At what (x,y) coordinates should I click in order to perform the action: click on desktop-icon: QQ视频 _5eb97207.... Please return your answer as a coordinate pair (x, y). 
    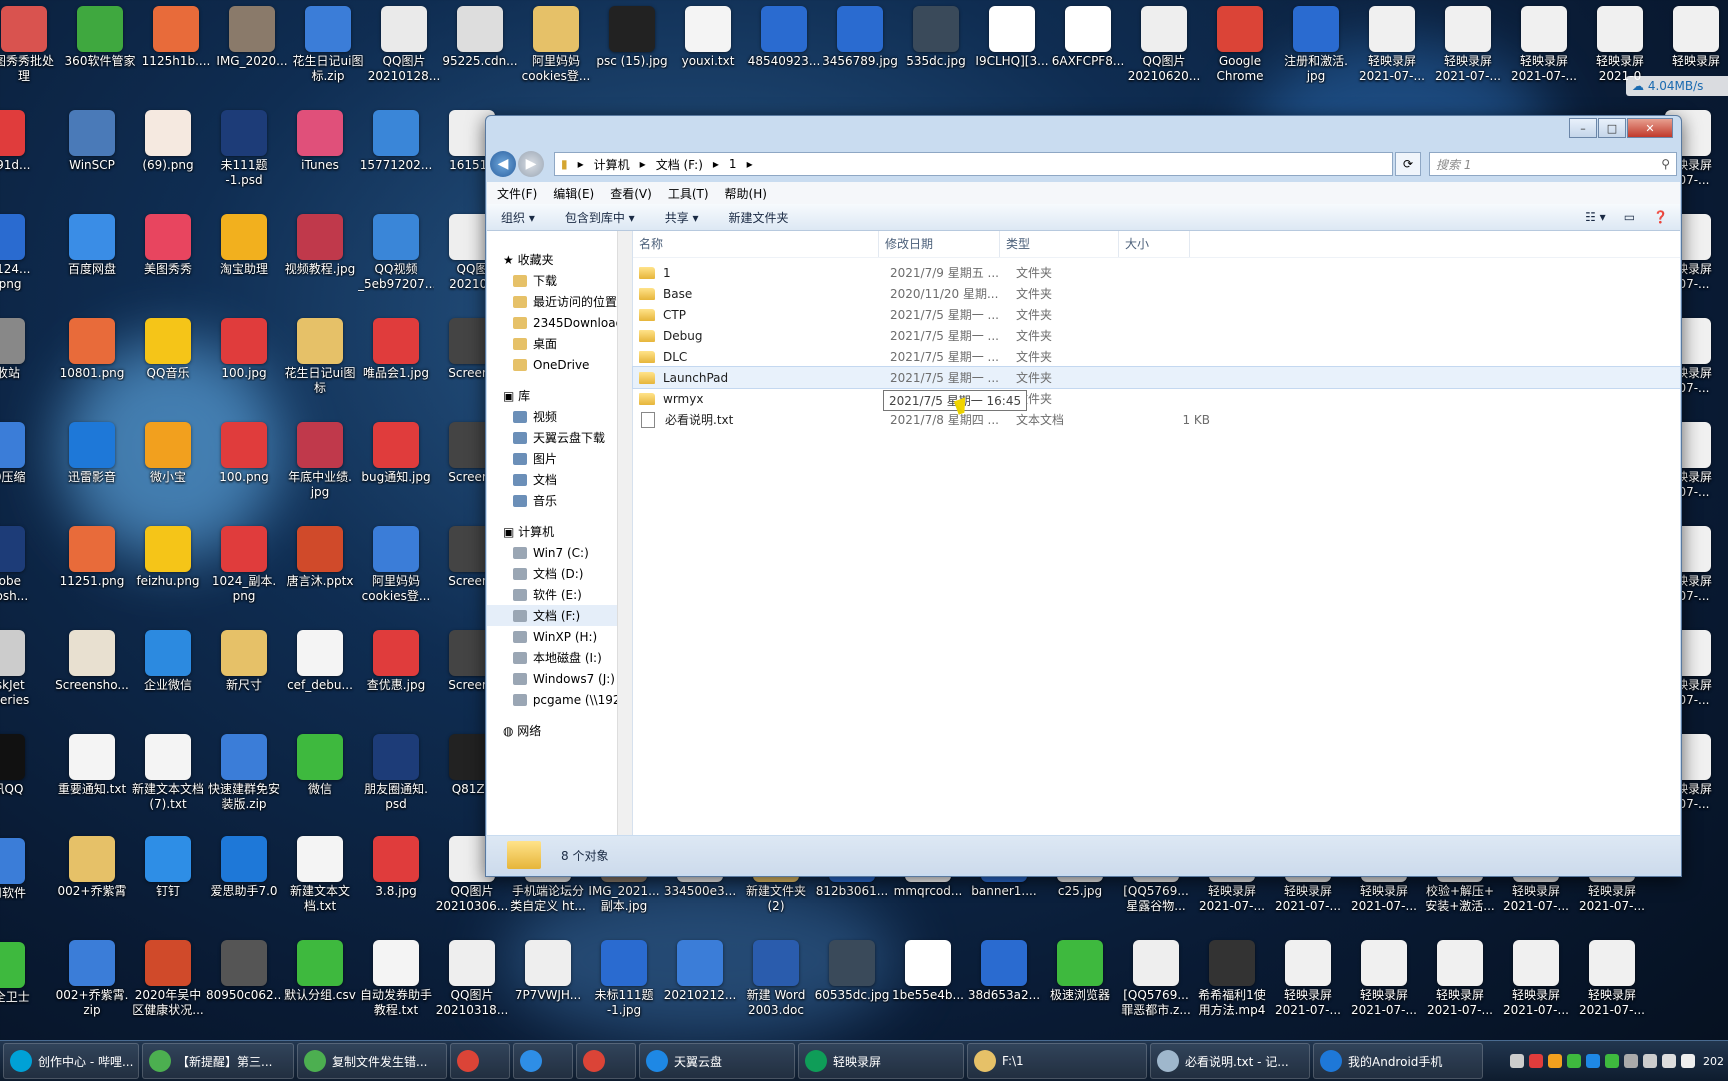
    Looking at the image, I should click on (396, 261).